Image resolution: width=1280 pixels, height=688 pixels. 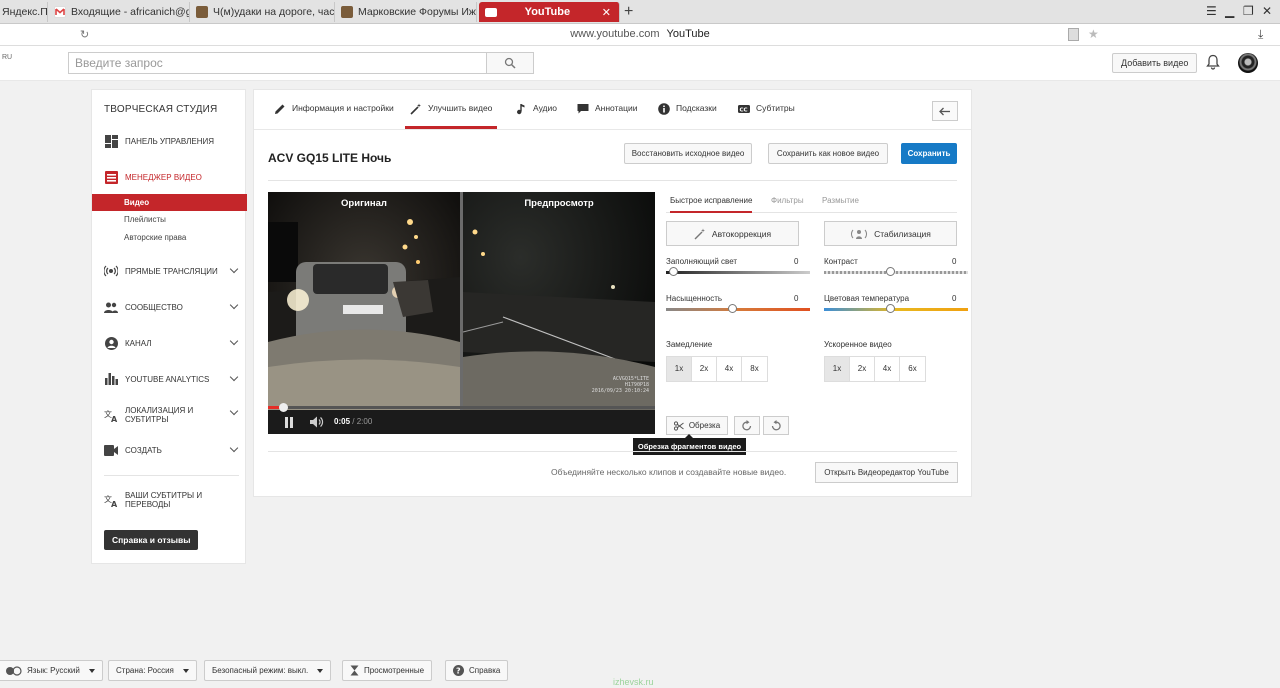 What do you see at coordinates (697, 425) in the screenshot?
I see `trim-button: Обрезка` at bounding box center [697, 425].